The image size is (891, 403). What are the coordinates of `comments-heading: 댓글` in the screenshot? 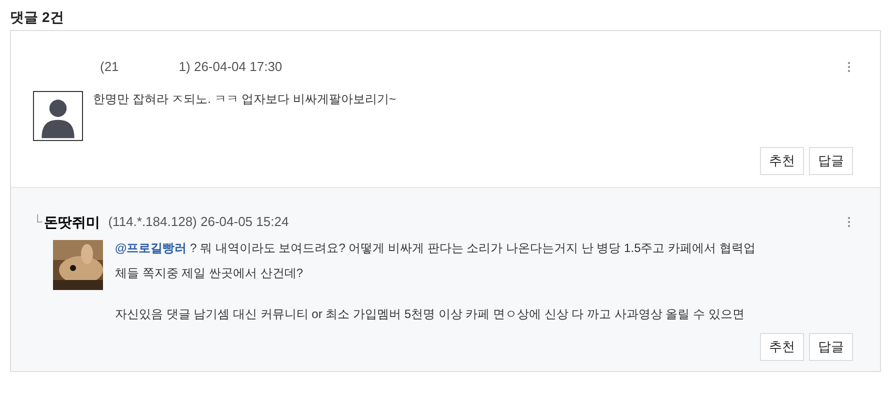 It's located at (24, 17).